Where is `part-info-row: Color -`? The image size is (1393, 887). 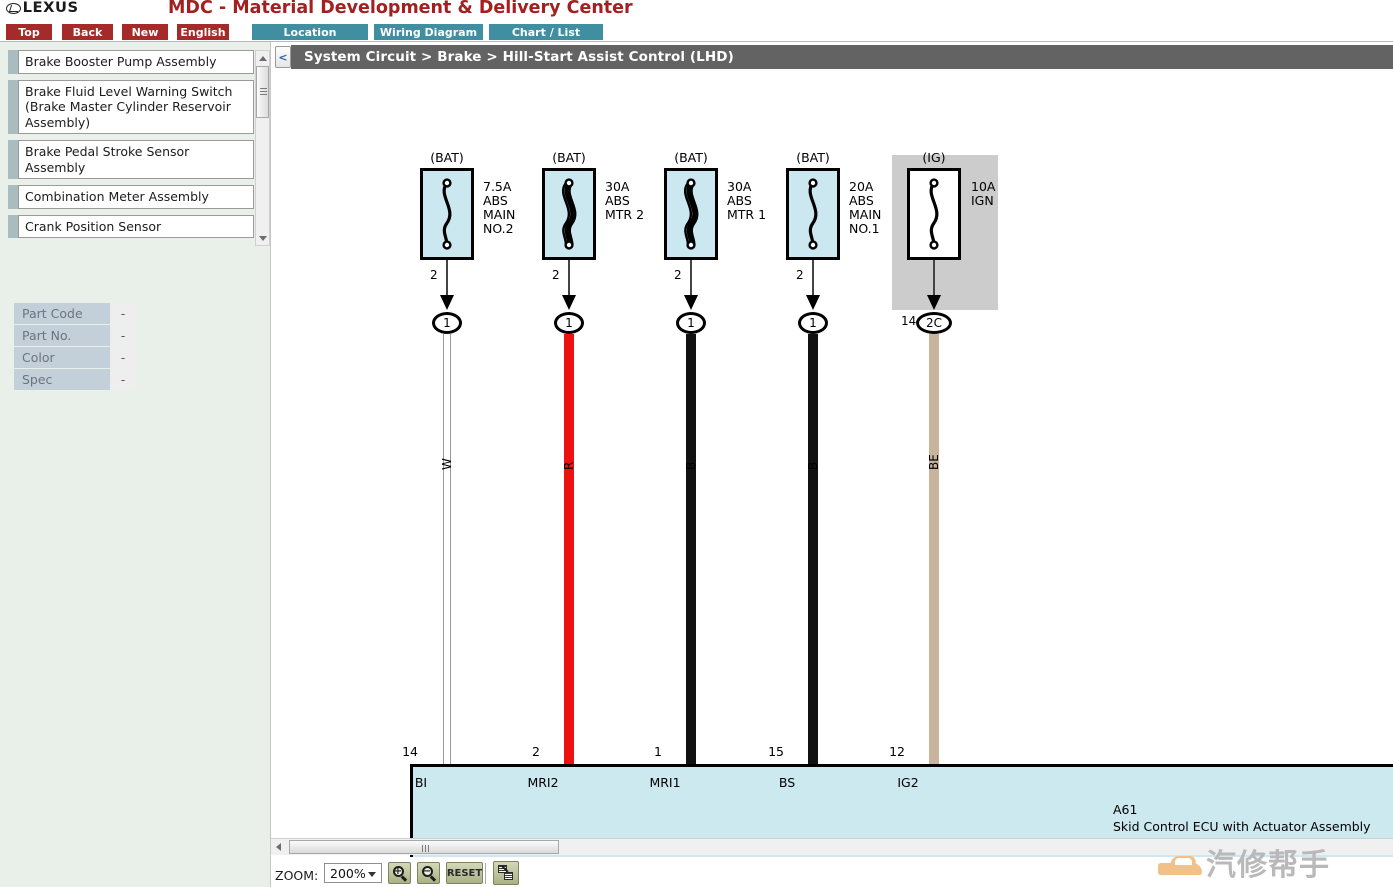 part-info-row: Color - is located at coordinates (75, 358).